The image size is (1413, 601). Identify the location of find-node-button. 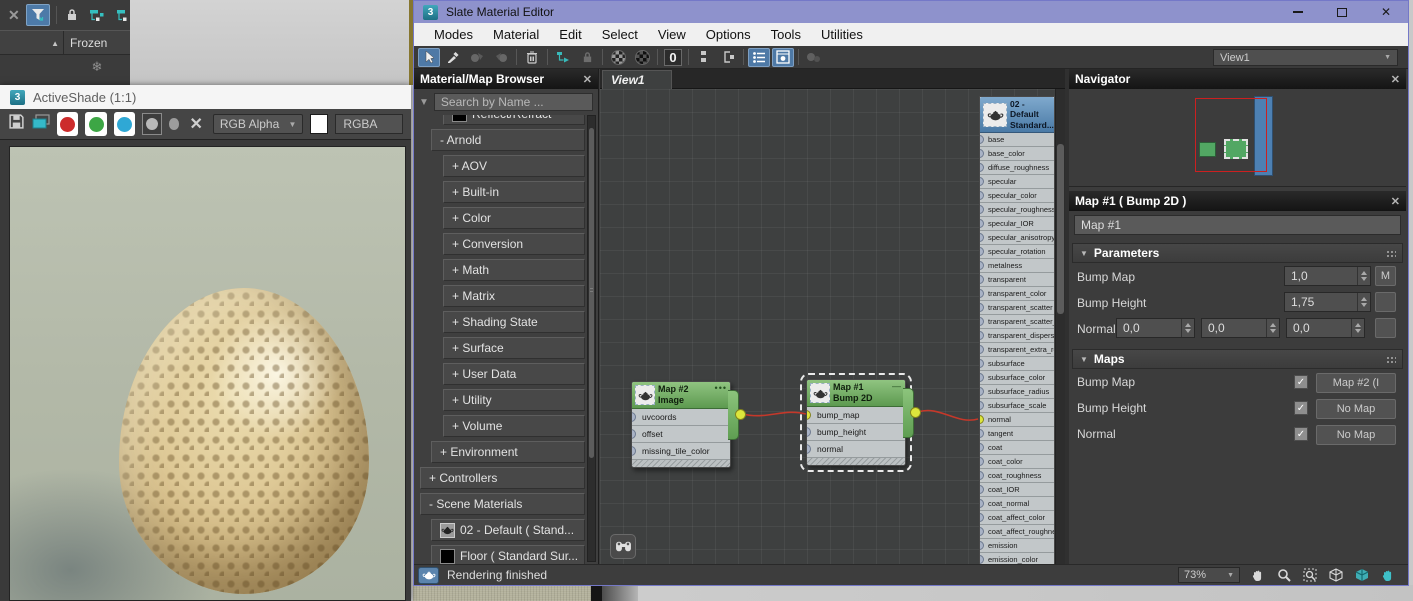
(623, 546).